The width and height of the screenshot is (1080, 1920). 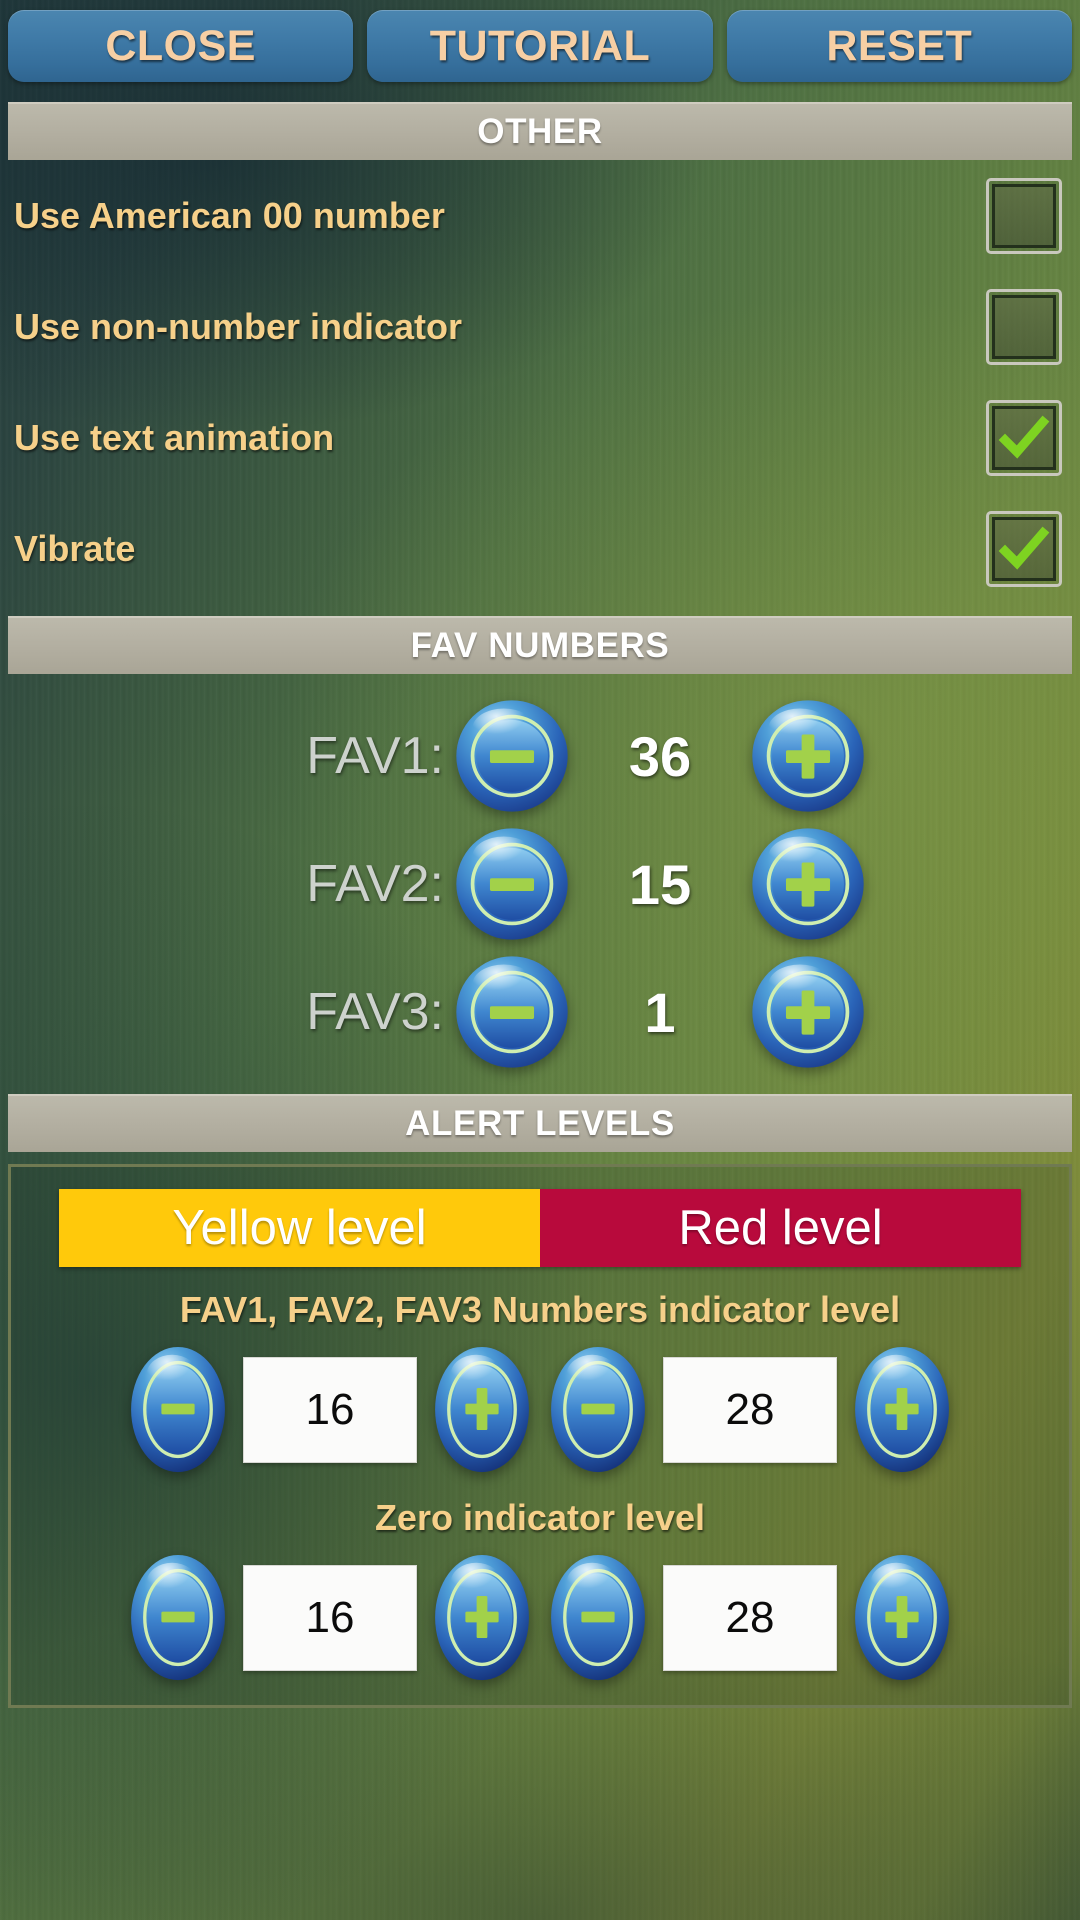 I want to click on fav-indicator-yellow-increment-button, so click(x=482, y=1410).